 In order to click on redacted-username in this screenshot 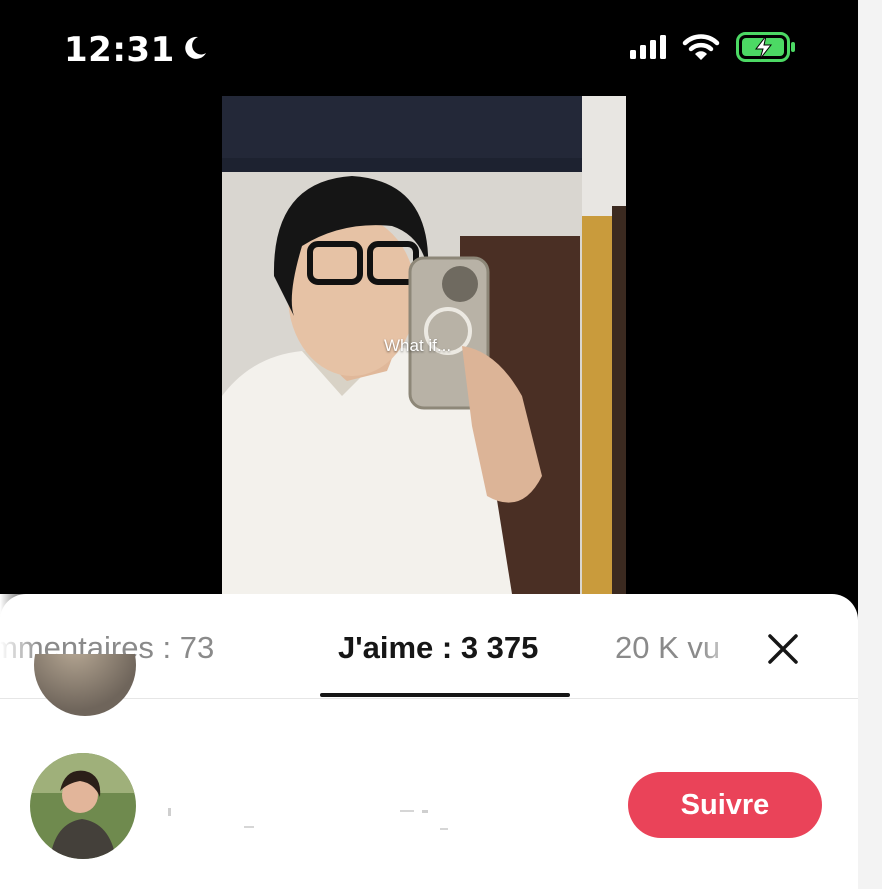, I will do `click(310, 819)`.